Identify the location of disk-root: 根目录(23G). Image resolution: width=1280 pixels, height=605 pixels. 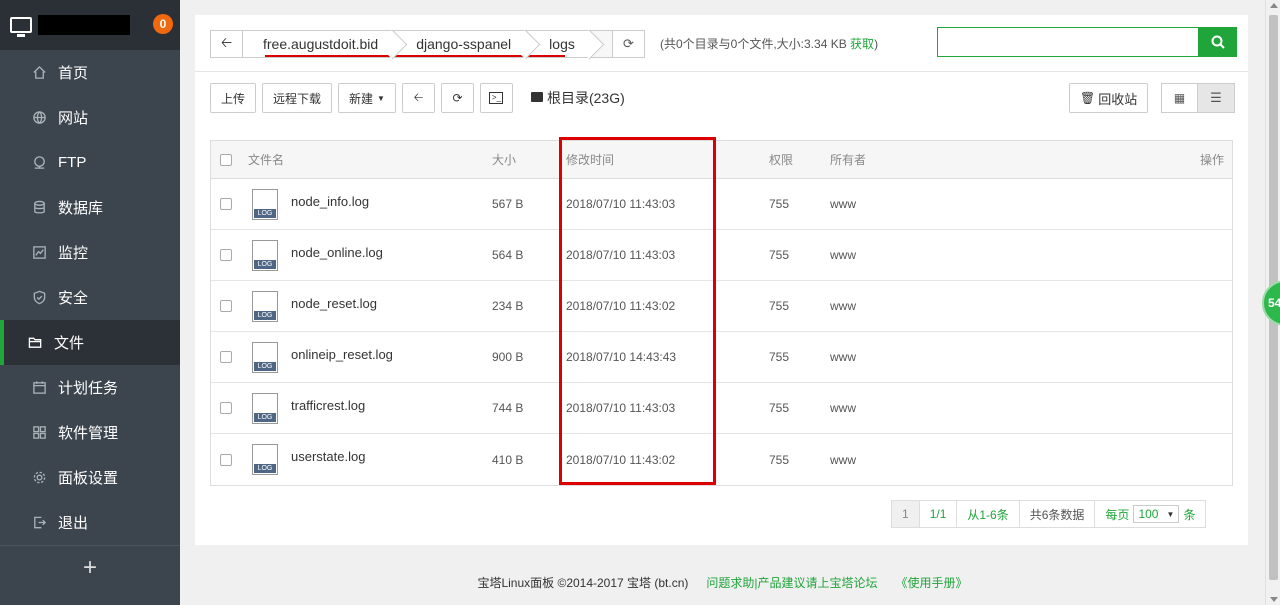
(577, 98).